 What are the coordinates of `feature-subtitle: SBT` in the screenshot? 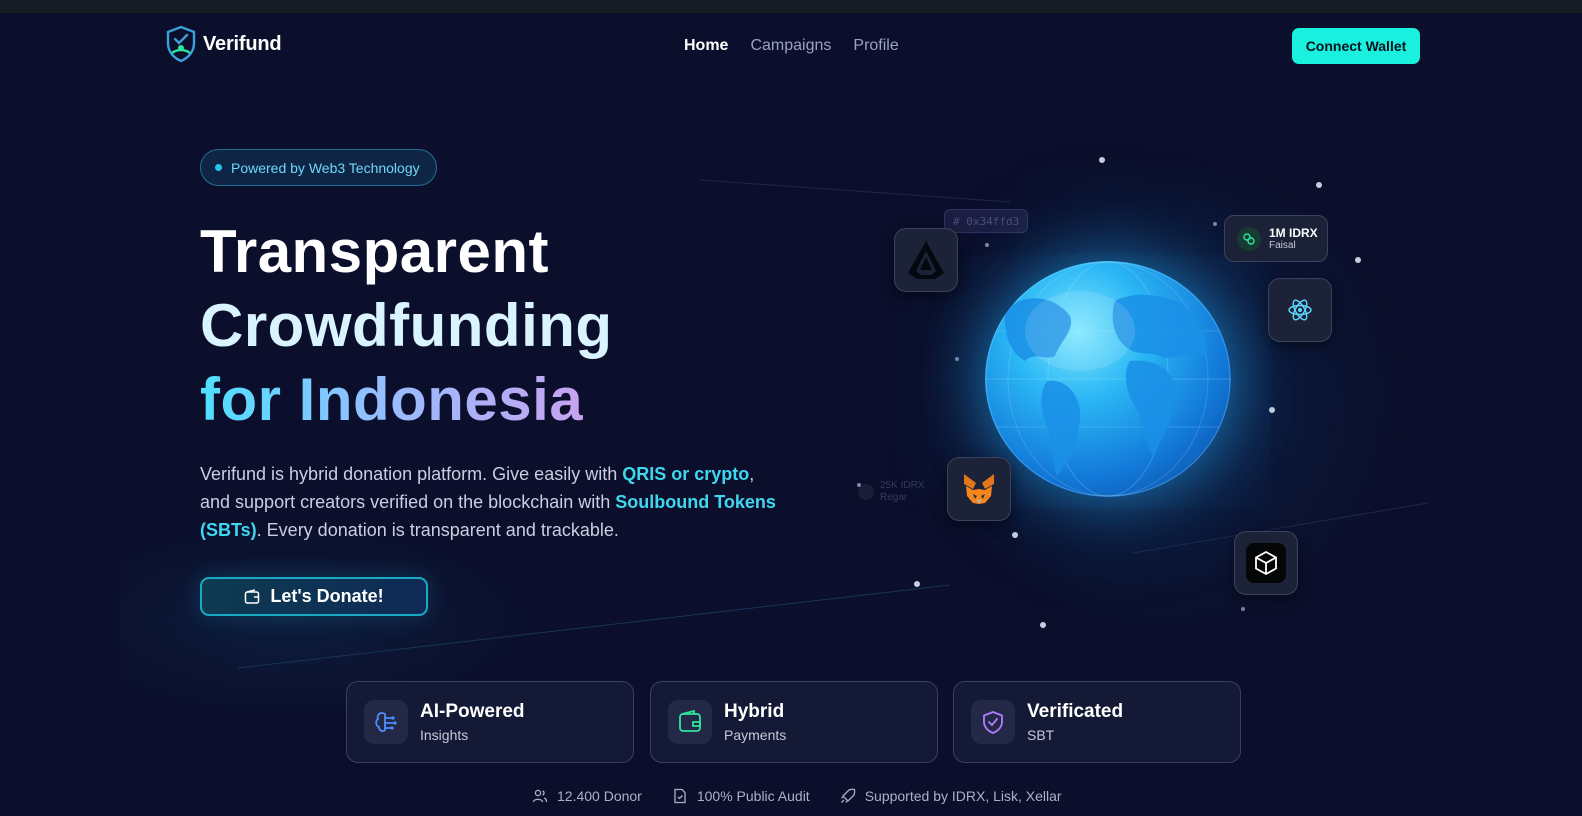 It's located at (1041, 734).